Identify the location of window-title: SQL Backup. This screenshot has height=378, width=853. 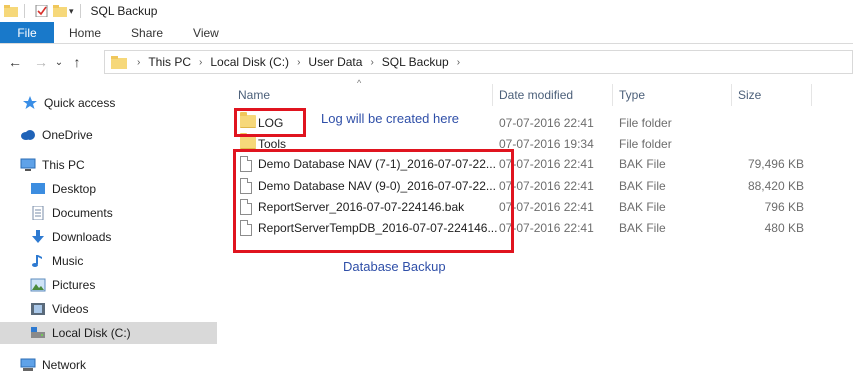
(124, 11).